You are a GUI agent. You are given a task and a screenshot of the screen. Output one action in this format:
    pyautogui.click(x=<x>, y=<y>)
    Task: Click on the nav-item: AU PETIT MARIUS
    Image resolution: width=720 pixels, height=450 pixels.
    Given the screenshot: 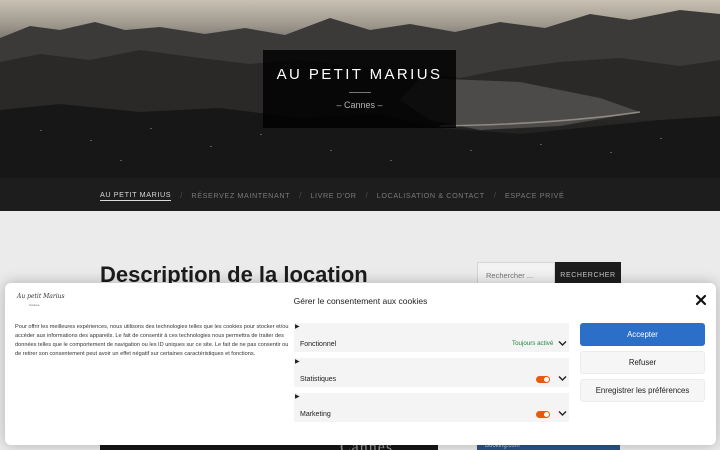 What is the action you would take?
    pyautogui.click(x=136, y=195)
    